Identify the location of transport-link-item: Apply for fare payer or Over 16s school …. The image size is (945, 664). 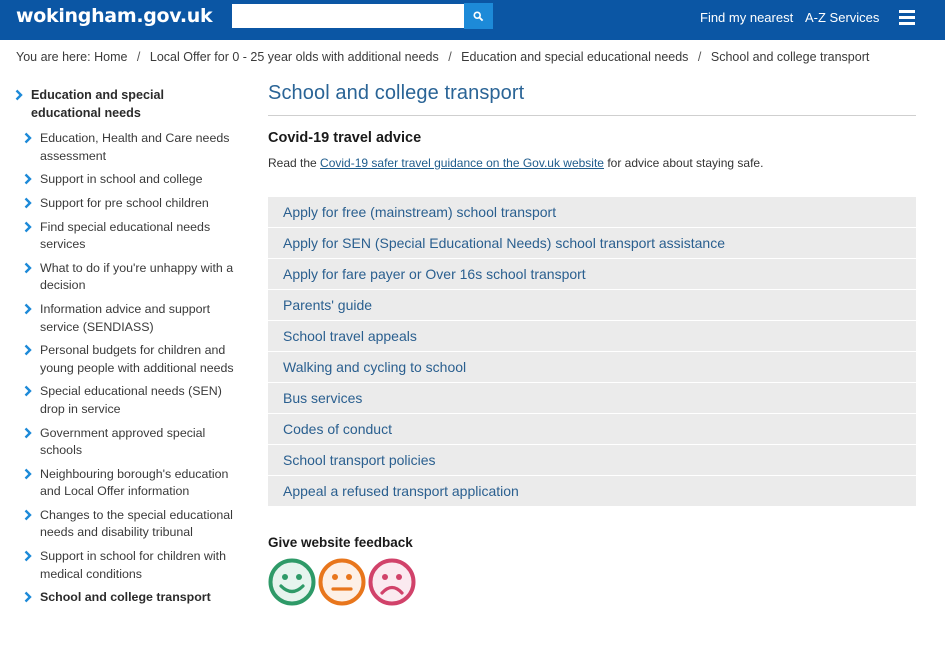
(592, 274).